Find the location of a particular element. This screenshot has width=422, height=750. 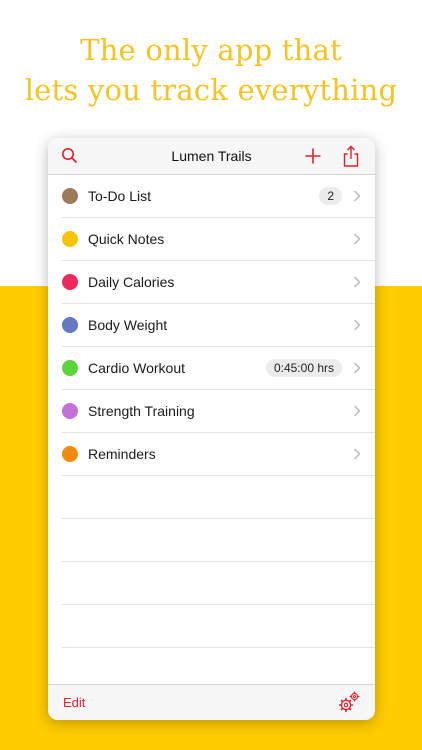

gears-icon is located at coordinates (349, 702).